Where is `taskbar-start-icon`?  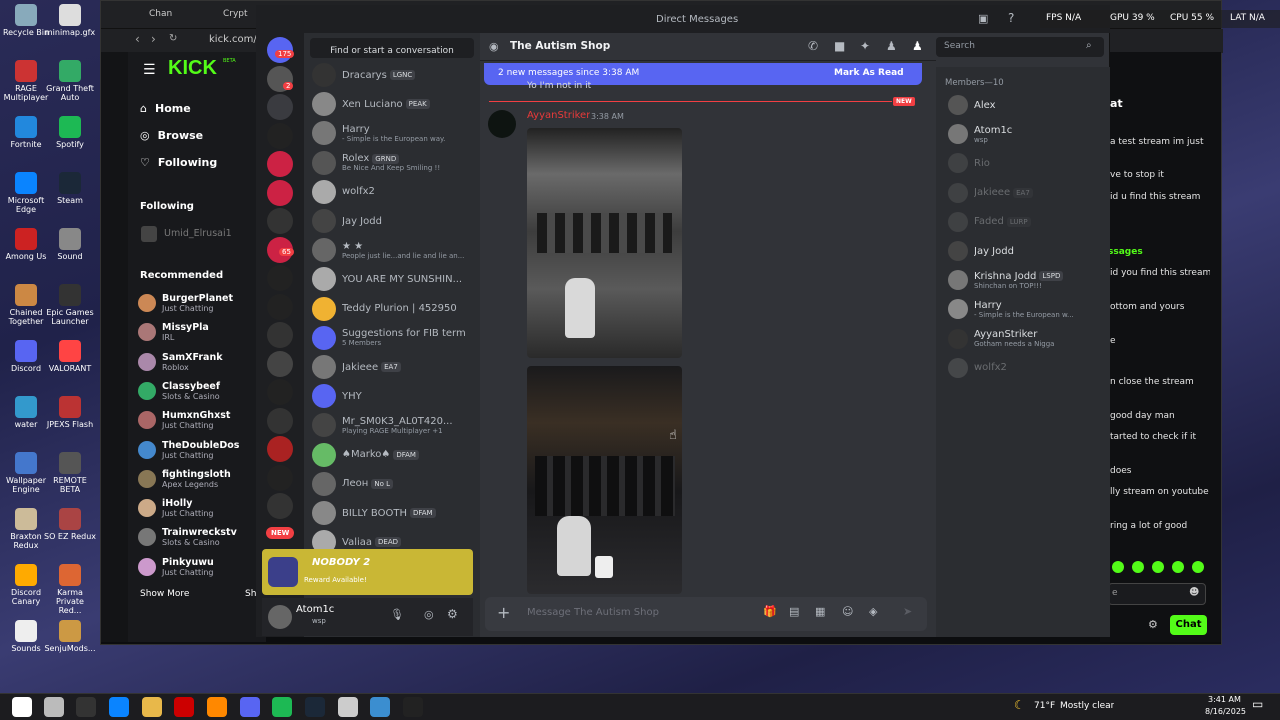
taskbar-start-icon is located at coordinates (22, 707).